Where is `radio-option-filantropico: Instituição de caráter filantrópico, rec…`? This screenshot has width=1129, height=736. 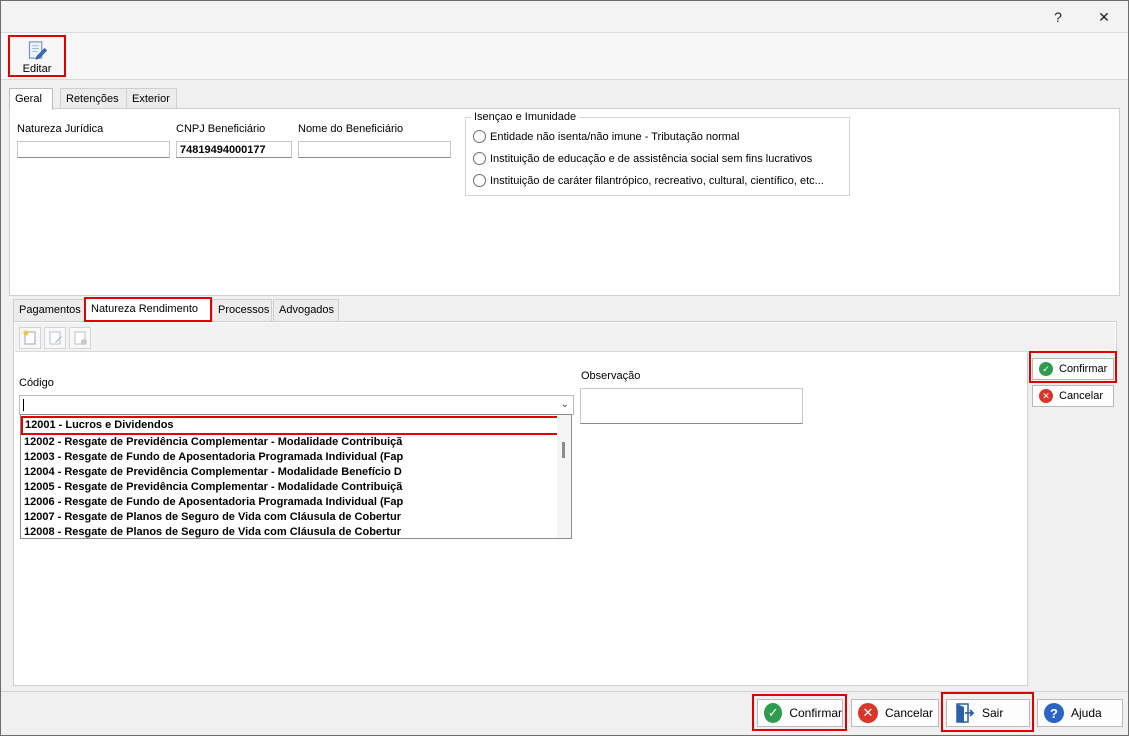 radio-option-filantropico: Instituição de caráter filantrópico, rec… is located at coordinates (648, 180).